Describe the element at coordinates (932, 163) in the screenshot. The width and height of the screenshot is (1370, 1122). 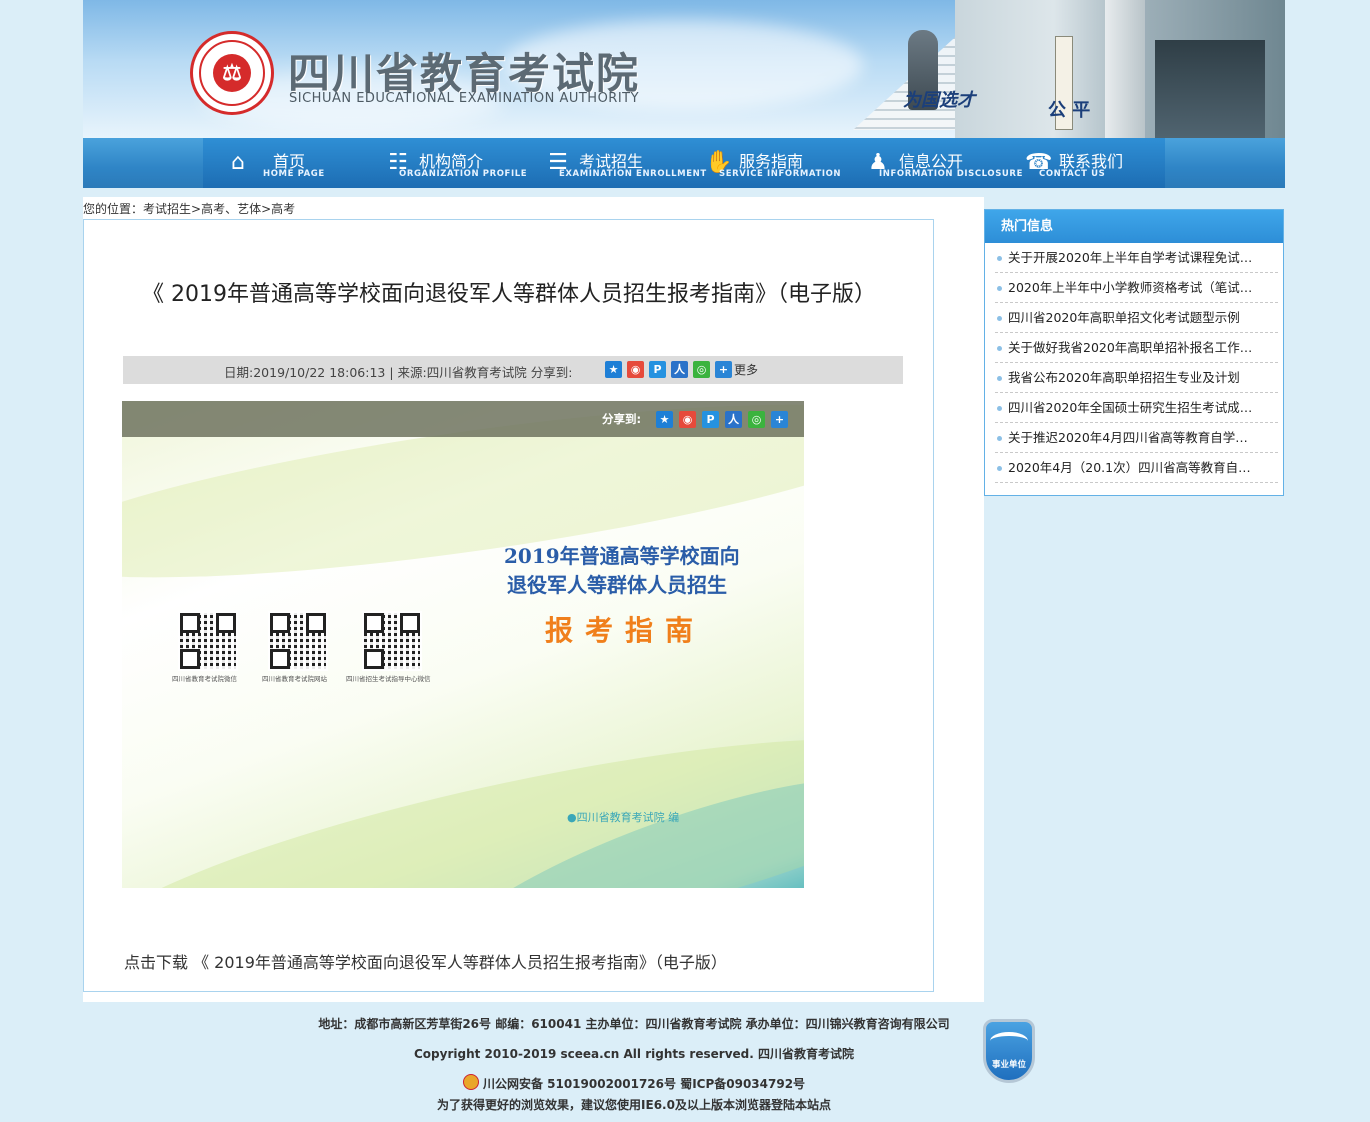
I see `nav-item-4: ♟ 信息公开 INFORMATION DISCLOSURE` at that location.